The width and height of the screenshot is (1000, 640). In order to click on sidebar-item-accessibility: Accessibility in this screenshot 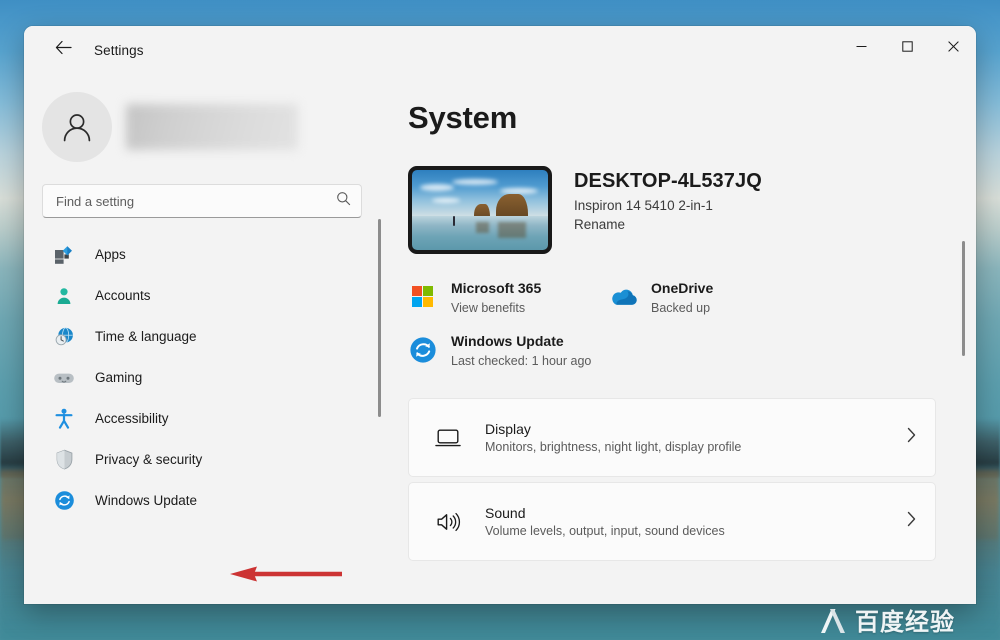, I will do `click(202, 418)`.